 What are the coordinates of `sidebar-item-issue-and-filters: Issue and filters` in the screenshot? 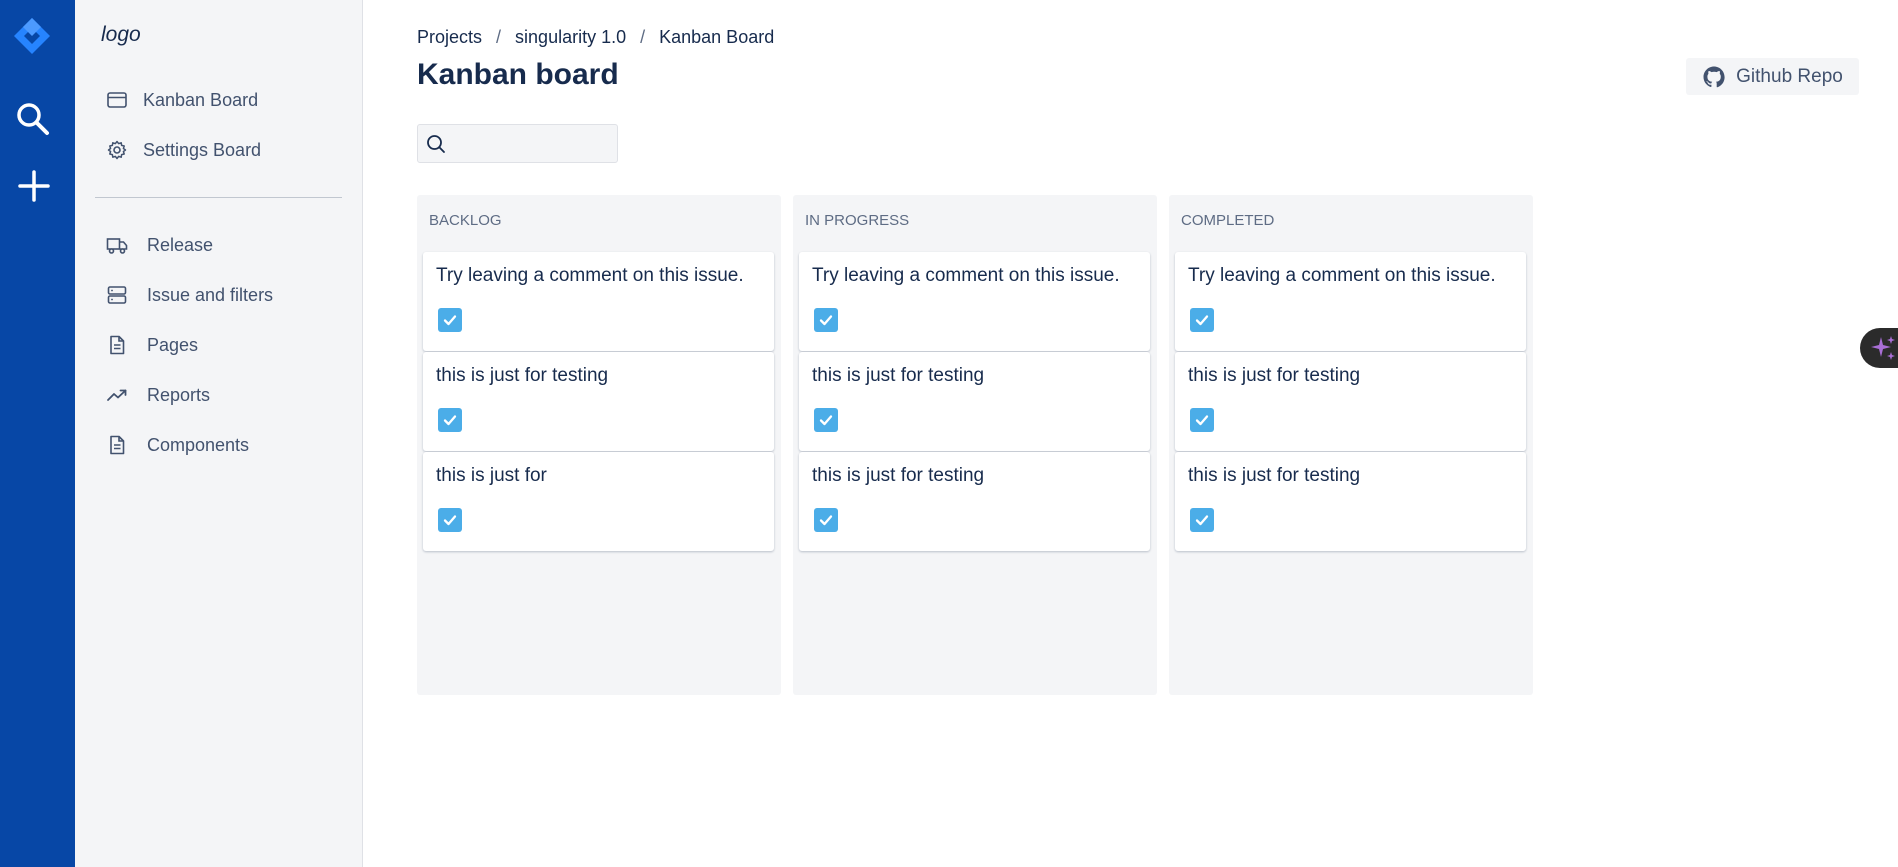 It's located at (220, 295).